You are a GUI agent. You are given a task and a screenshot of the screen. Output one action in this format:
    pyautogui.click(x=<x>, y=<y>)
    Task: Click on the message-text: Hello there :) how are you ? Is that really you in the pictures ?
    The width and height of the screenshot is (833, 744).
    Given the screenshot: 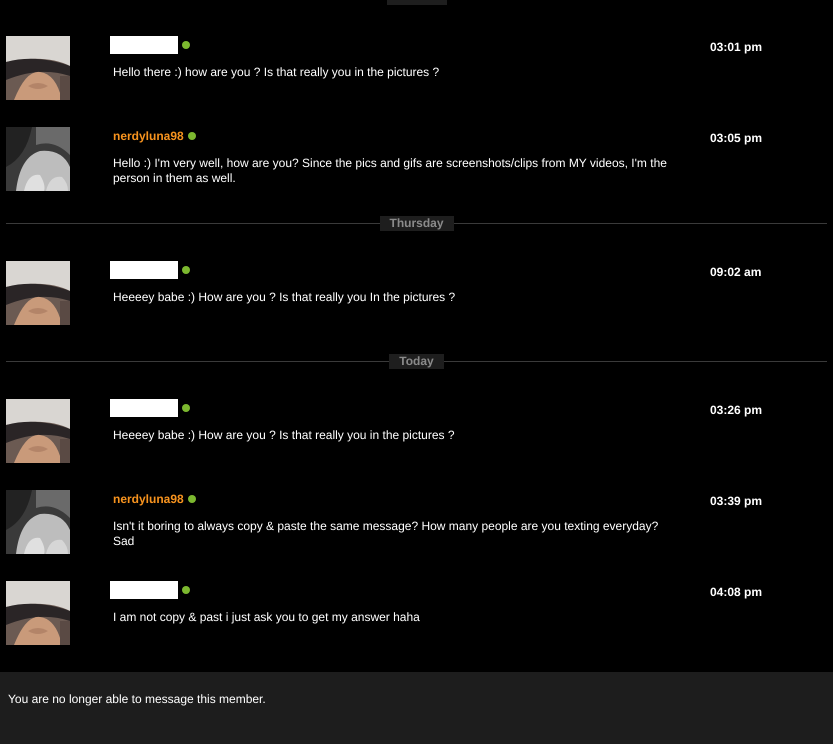 What is the action you would take?
    pyautogui.click(x=276, y=72)
    